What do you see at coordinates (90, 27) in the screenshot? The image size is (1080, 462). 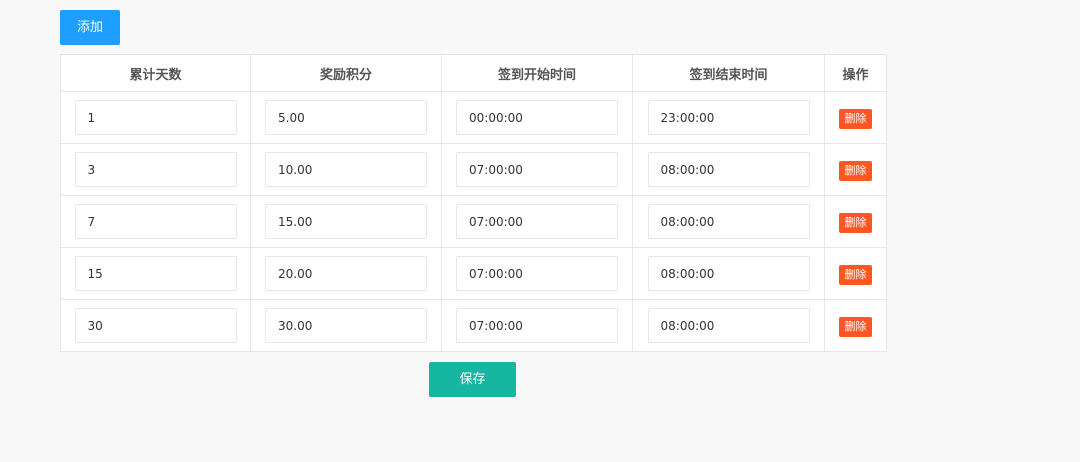 I see `add-button: 添加` at bounding box center [90, 27].